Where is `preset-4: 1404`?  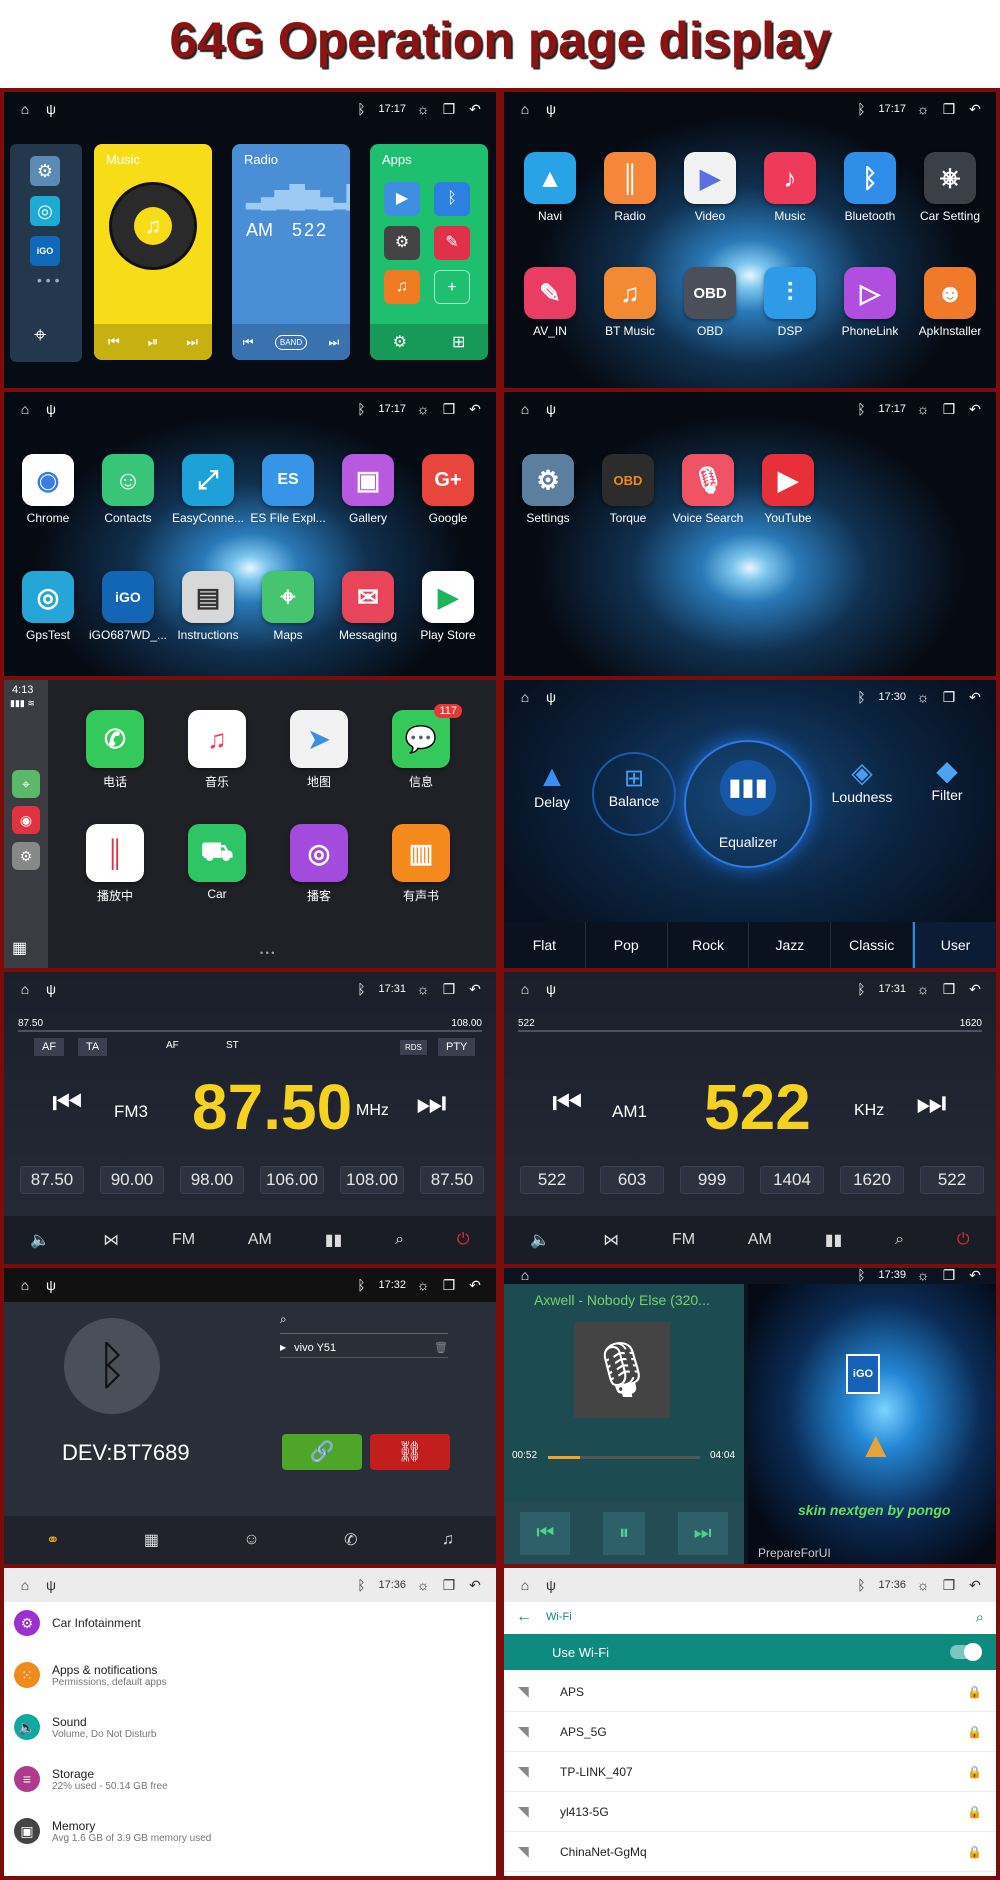 preset-4: 1404 is located at coordinates (792, 1180).